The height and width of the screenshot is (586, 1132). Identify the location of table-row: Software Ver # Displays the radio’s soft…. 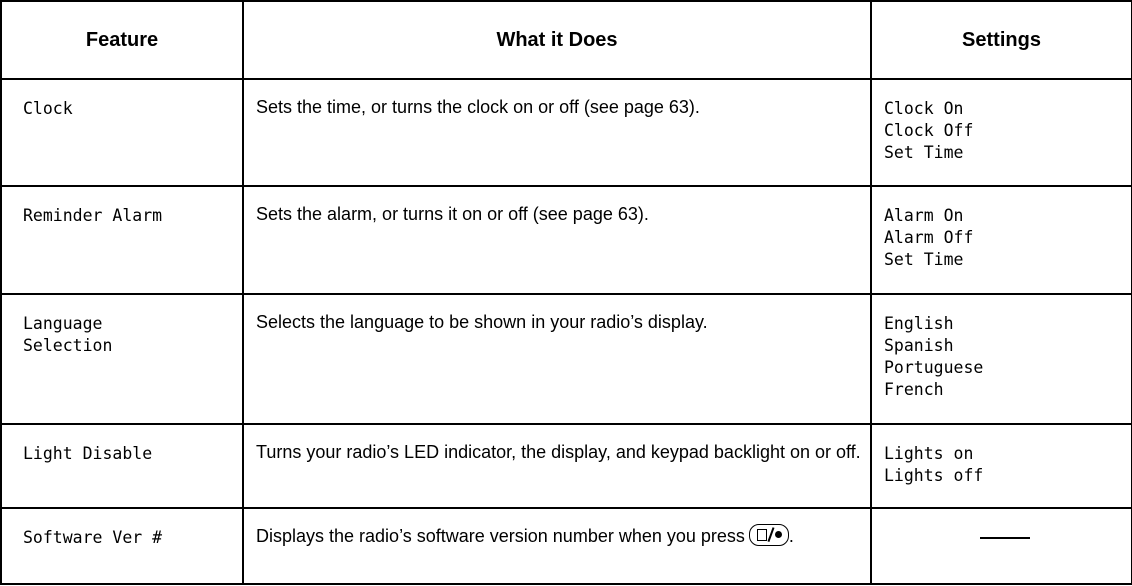
(566, 546).